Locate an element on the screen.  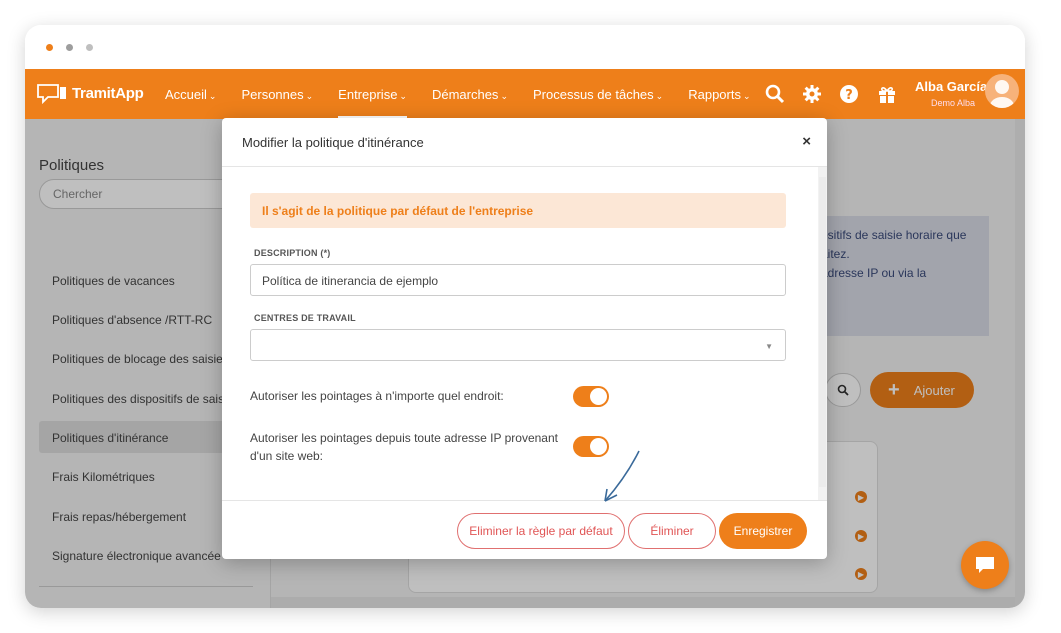
remove-default-button: Eliminer la règle par défaut is located at coordinates (541, 531).